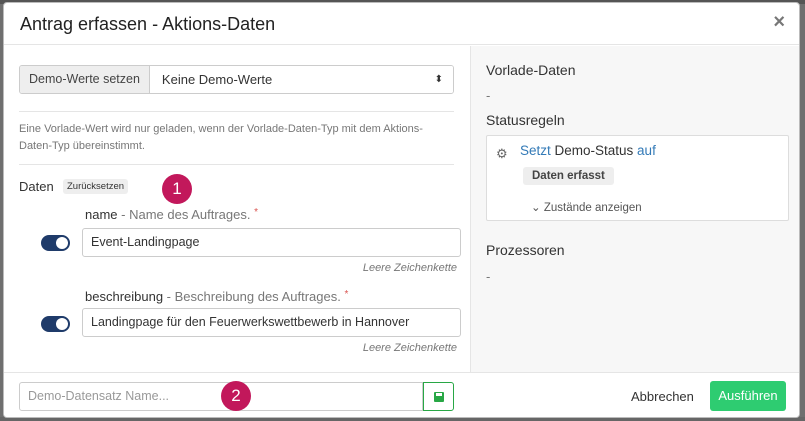 The height and width of the screenshot is (421, 805). What do you see at coordinates (96, 186) in the screenshot?
I see `reset-button: Zurücksetzen` at bounding box center [96, 186].